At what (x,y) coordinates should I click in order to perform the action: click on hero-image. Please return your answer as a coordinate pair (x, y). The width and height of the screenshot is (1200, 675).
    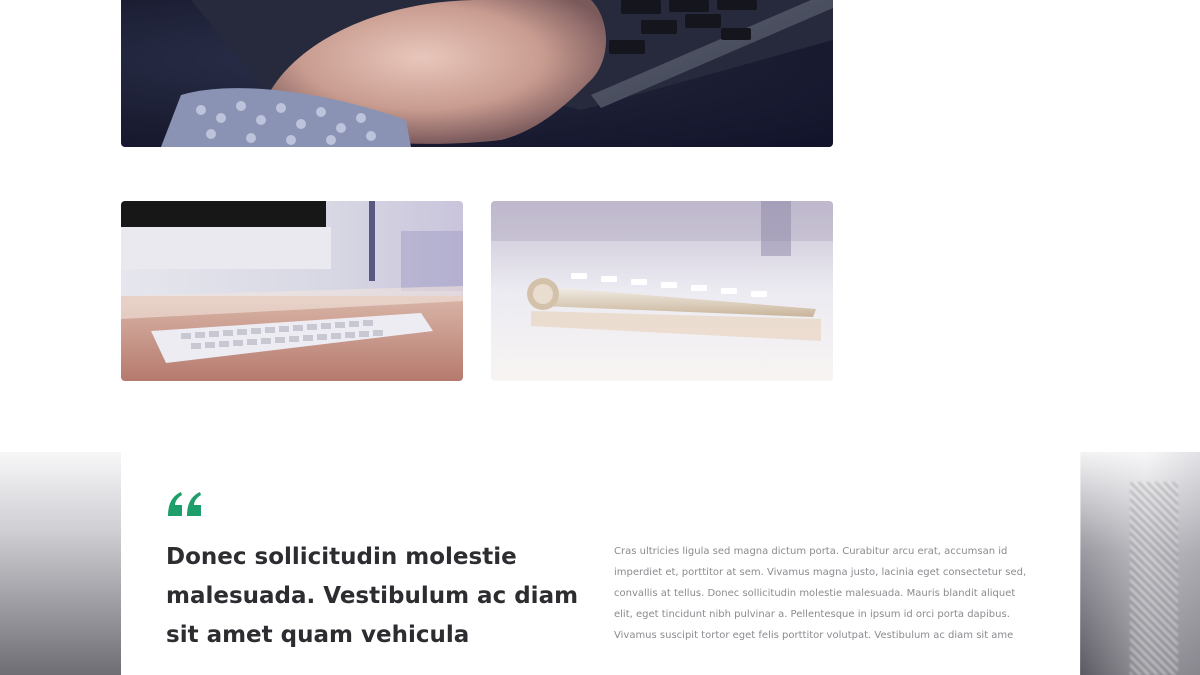
    Looking at the image, I should click on (477, 73).